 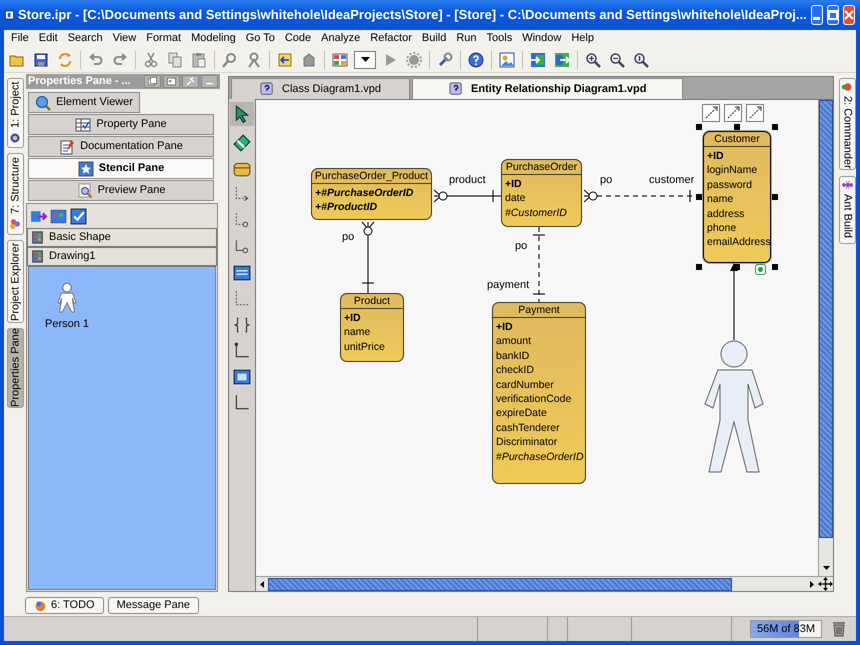 I want to click on tool-window-tab: Properties Pane, so click(x=15, y=368).